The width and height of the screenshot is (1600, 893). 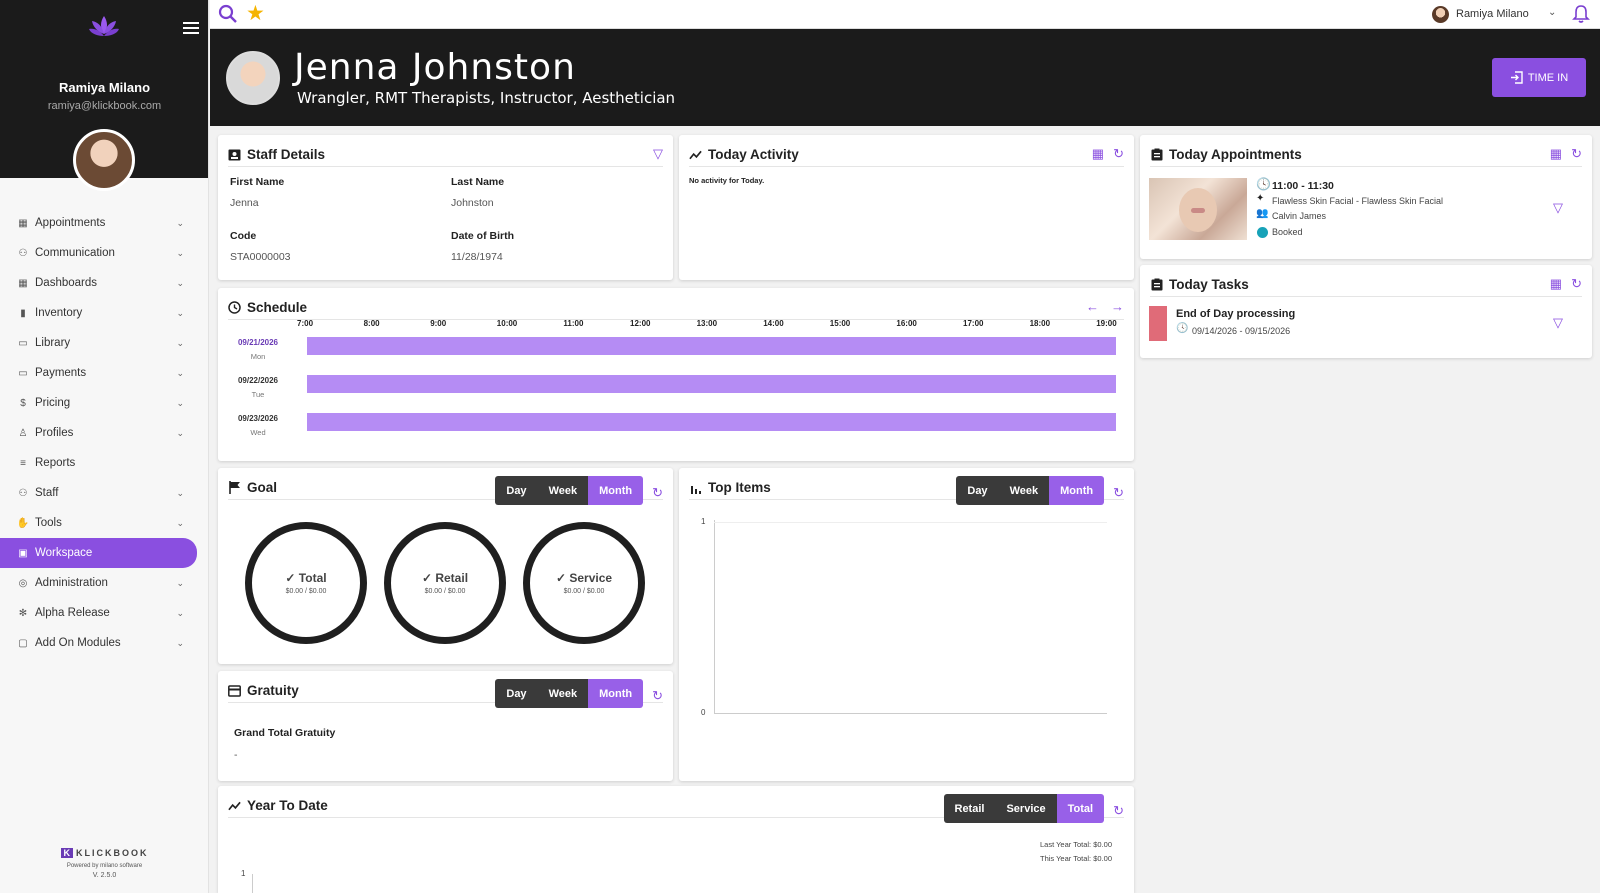 What do you see at coordinates (1026, 808) in the screenshot?
I see `ytd-service-button: Service` at bounding box center [1026, 808].